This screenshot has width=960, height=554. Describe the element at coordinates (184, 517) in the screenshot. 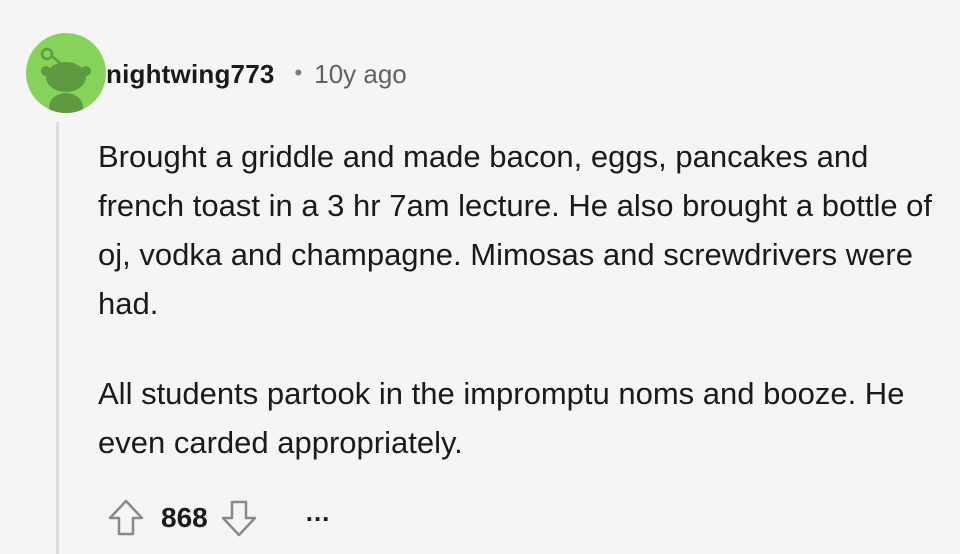

I see `vote-score: 868` at that location.